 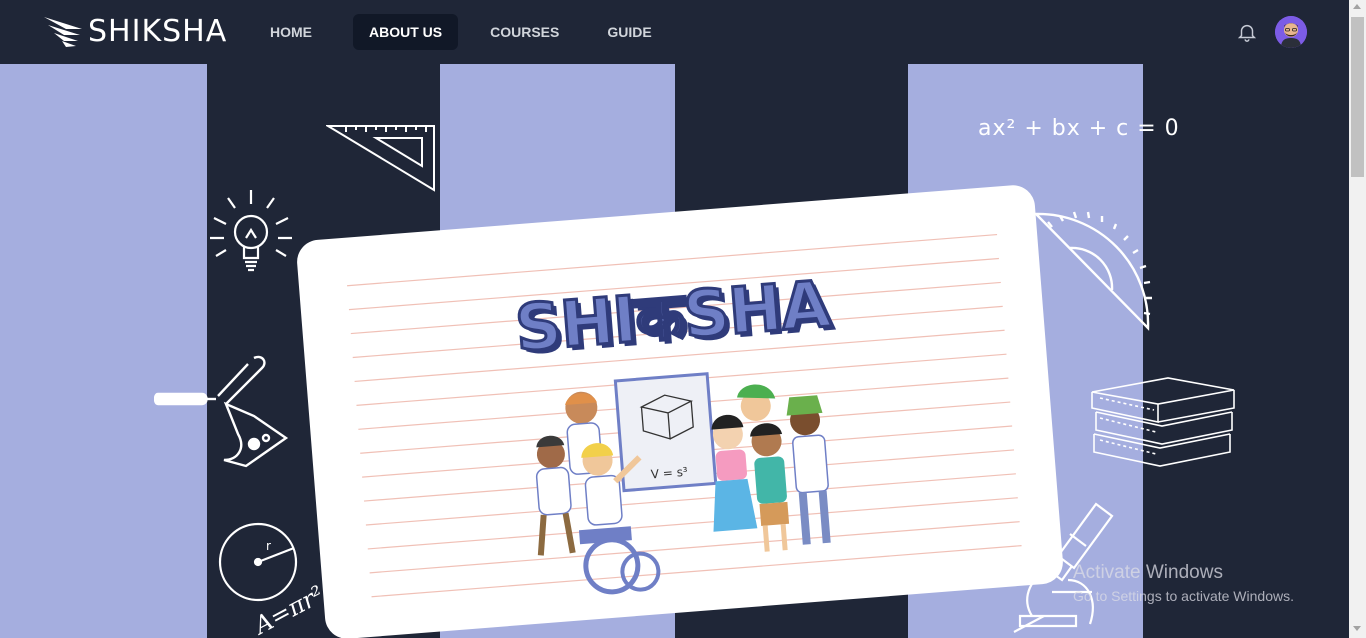 What do you see at coordinates (1357, 6) in the screenshot?
I see `scroll-up-arrow-icon` at bounding box center [1357, 6].